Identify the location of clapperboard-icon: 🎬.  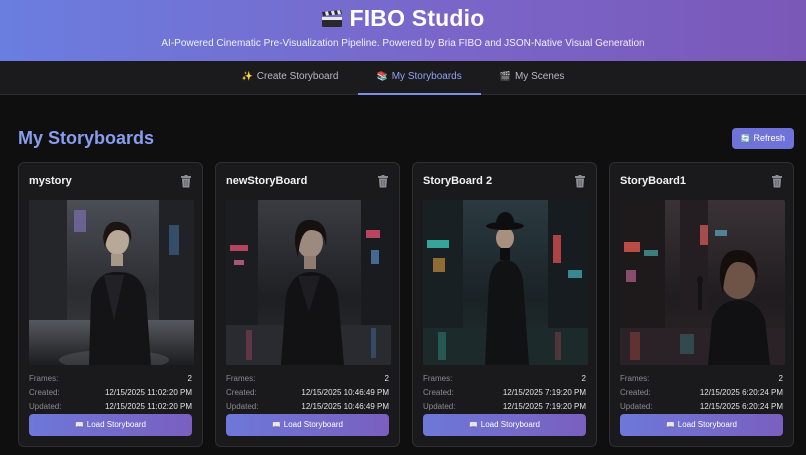
(505, 76).